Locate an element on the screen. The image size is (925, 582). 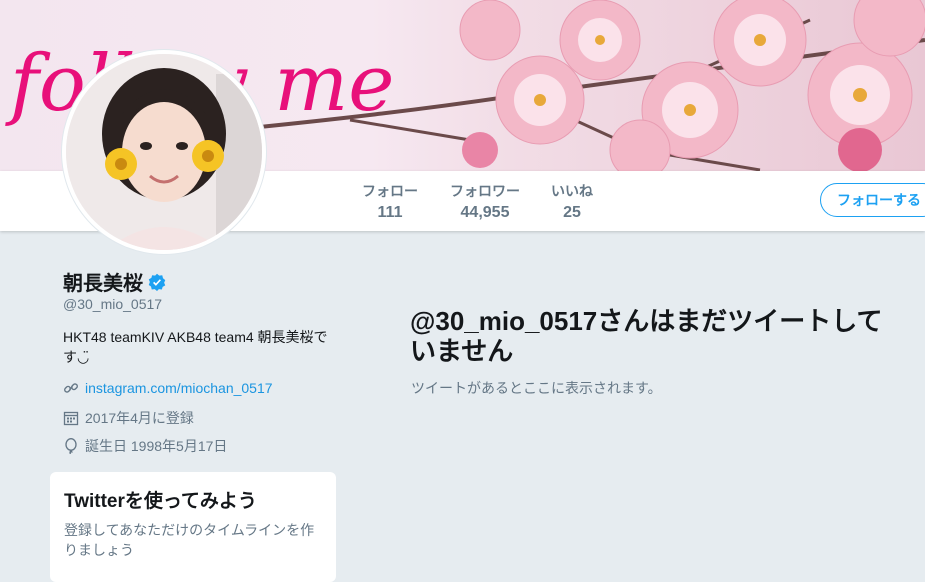
stat-followers-value: 44,955 is located at coordinates (485, 212).